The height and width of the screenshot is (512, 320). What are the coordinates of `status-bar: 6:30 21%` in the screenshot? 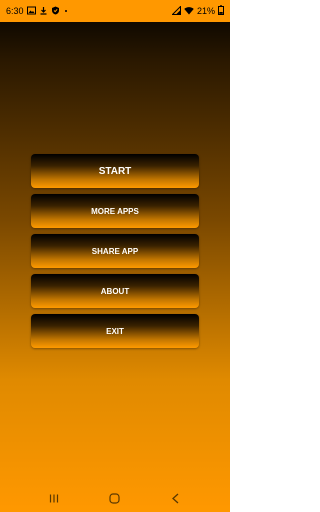 It's located at (115, 11).